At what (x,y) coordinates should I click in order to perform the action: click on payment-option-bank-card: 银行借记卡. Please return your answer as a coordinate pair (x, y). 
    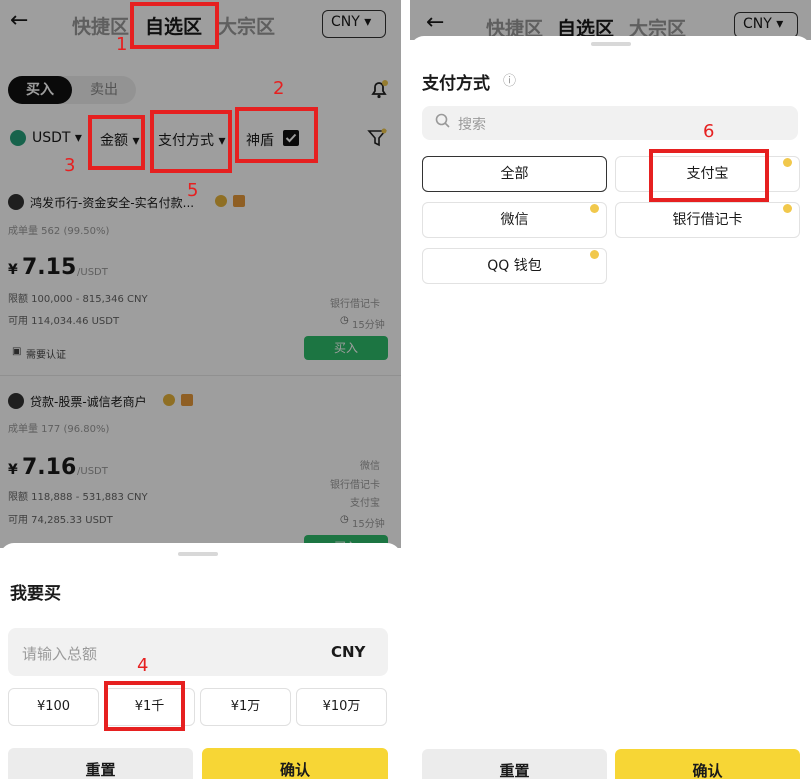
    Looking at the image, I should click on (707, 220).